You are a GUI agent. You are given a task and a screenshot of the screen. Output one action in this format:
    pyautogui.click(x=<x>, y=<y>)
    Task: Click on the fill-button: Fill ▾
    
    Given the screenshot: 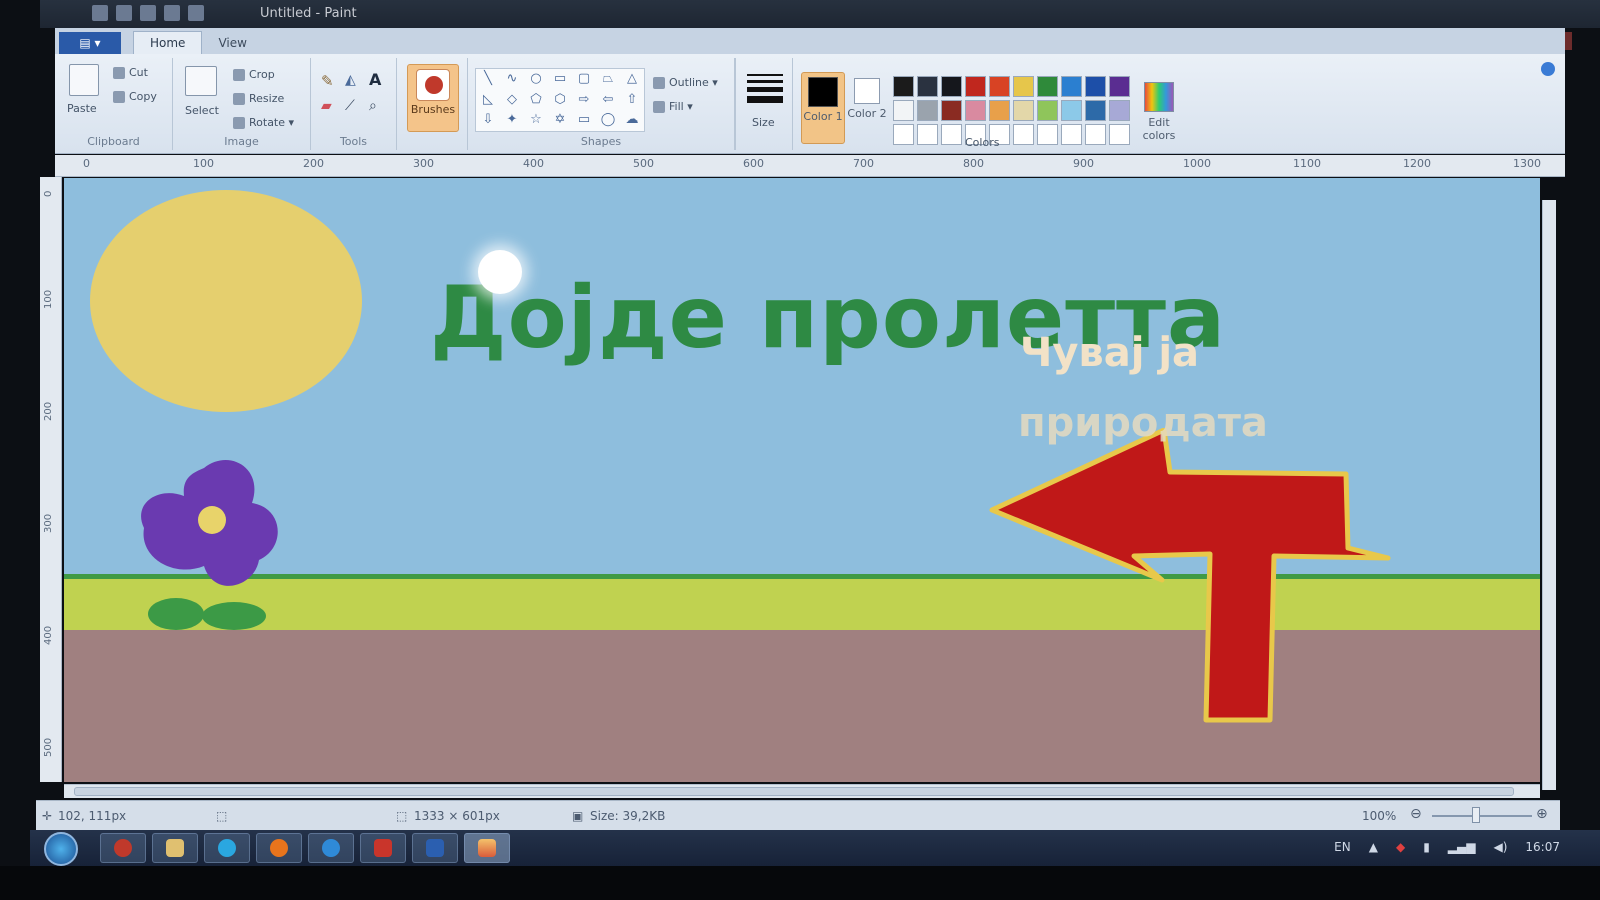 What is the action you would take?
    pyautogui.click(x=673, y=106)
    